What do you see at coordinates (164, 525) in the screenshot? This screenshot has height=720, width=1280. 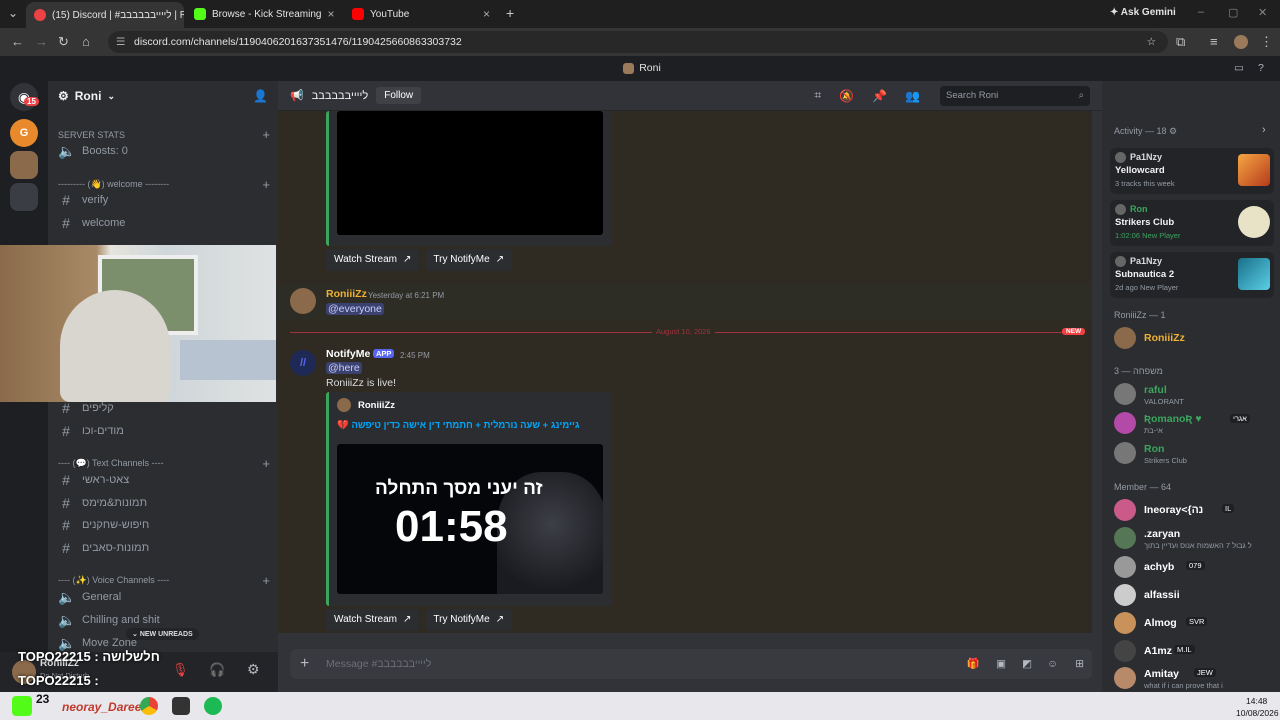 I see `channel-lfg: # חיפוש-שחקנים` at bounding box center [164, 525].